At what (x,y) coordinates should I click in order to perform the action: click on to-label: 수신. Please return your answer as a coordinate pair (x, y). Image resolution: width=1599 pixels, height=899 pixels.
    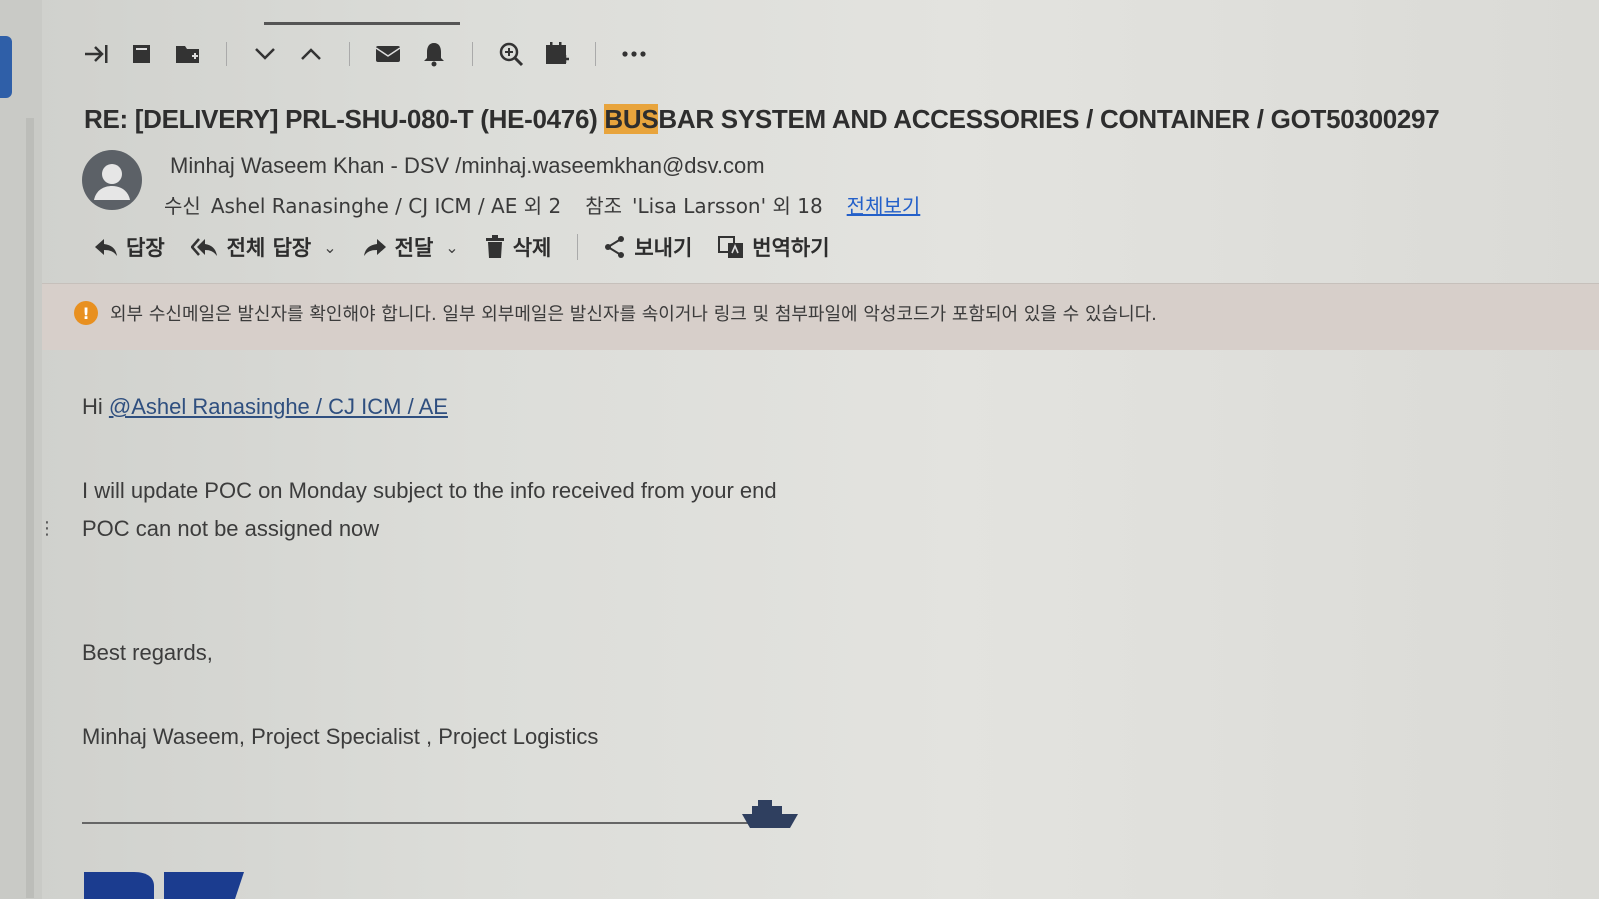
    Looking at the image, I should click on (182, 206).